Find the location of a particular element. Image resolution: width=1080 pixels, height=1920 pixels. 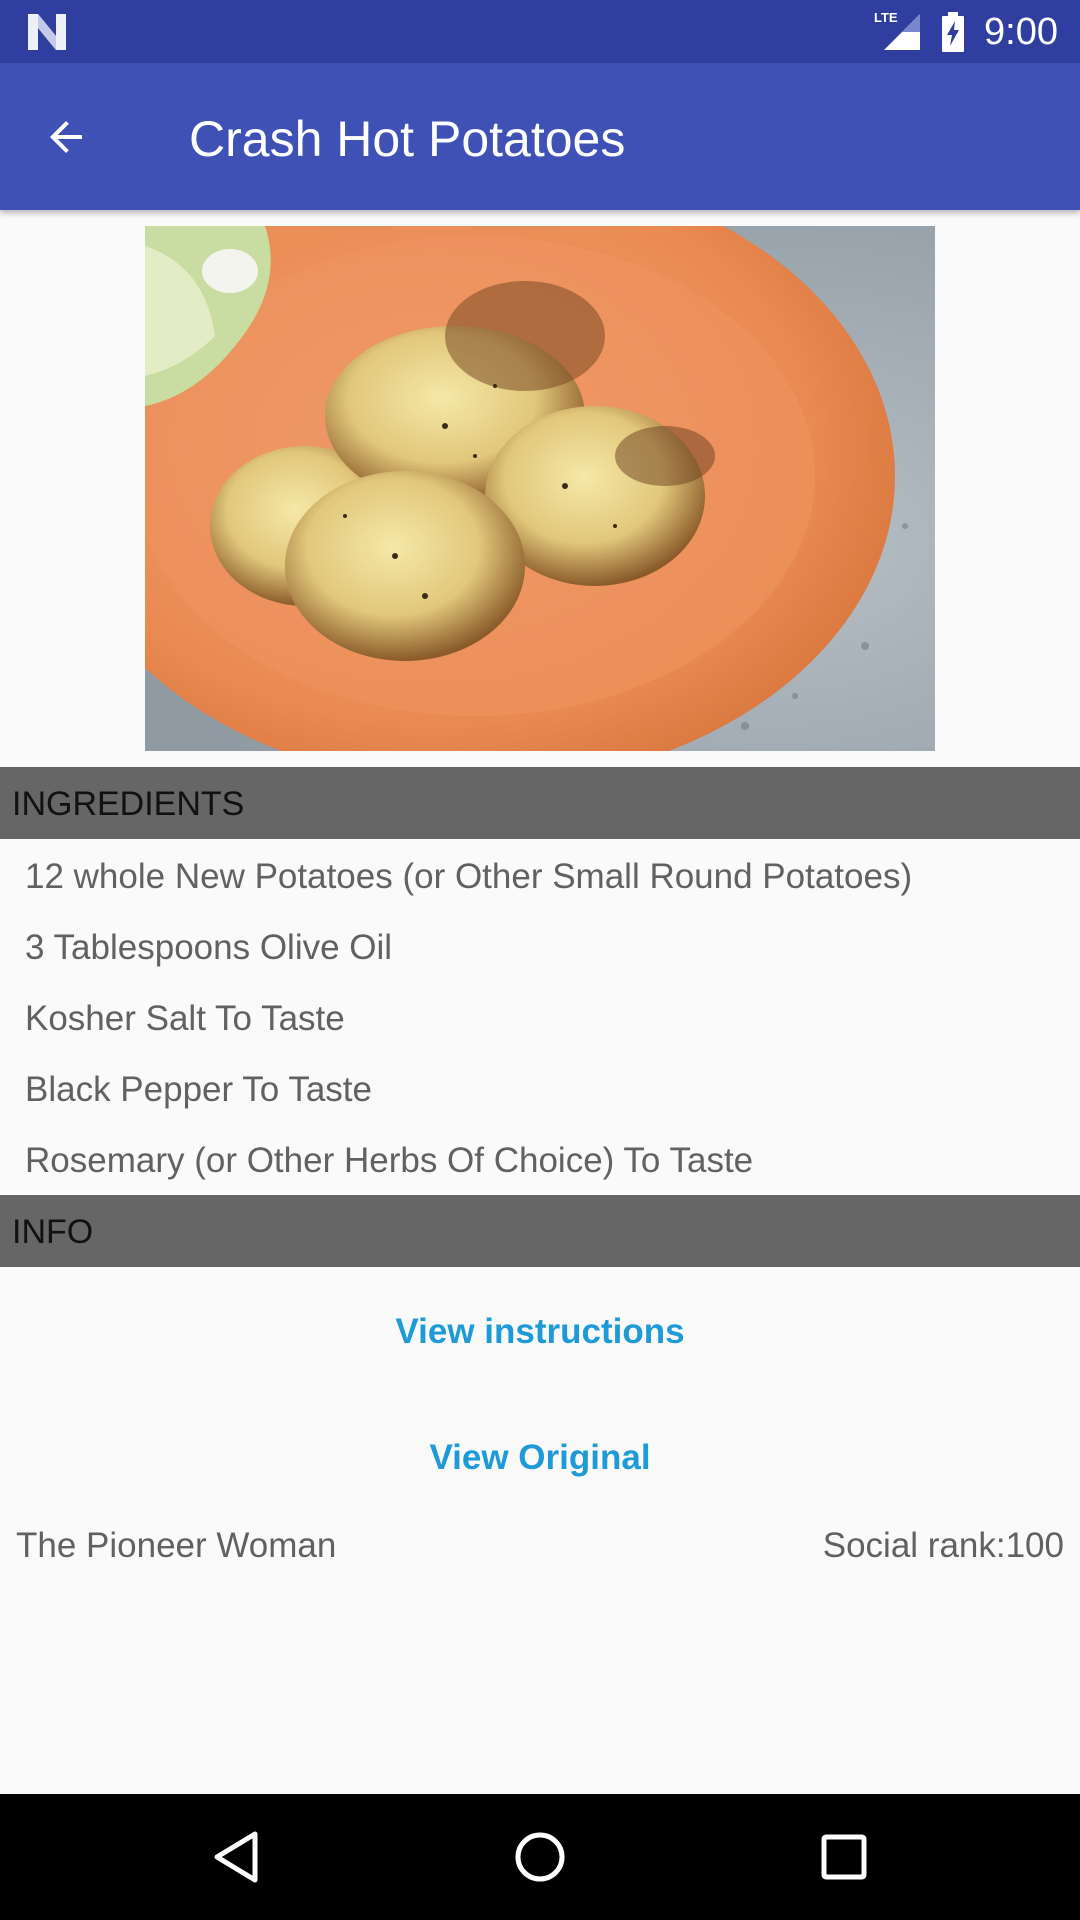

info-title: INFO is located at coordinates (53, 1232).